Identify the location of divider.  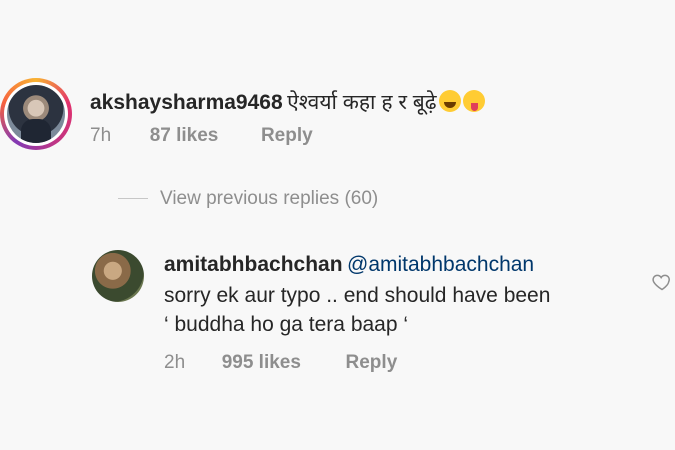
(133, 199).